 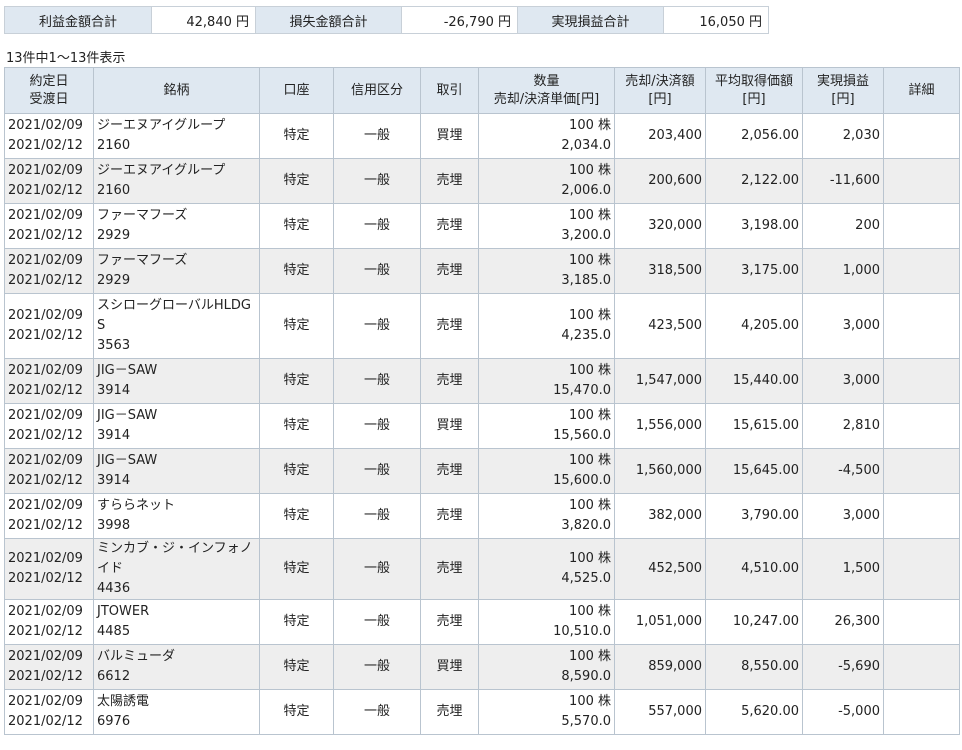 I want to click on quantity-cell: 100 株 8,590.0, so click(x=546, y=667).